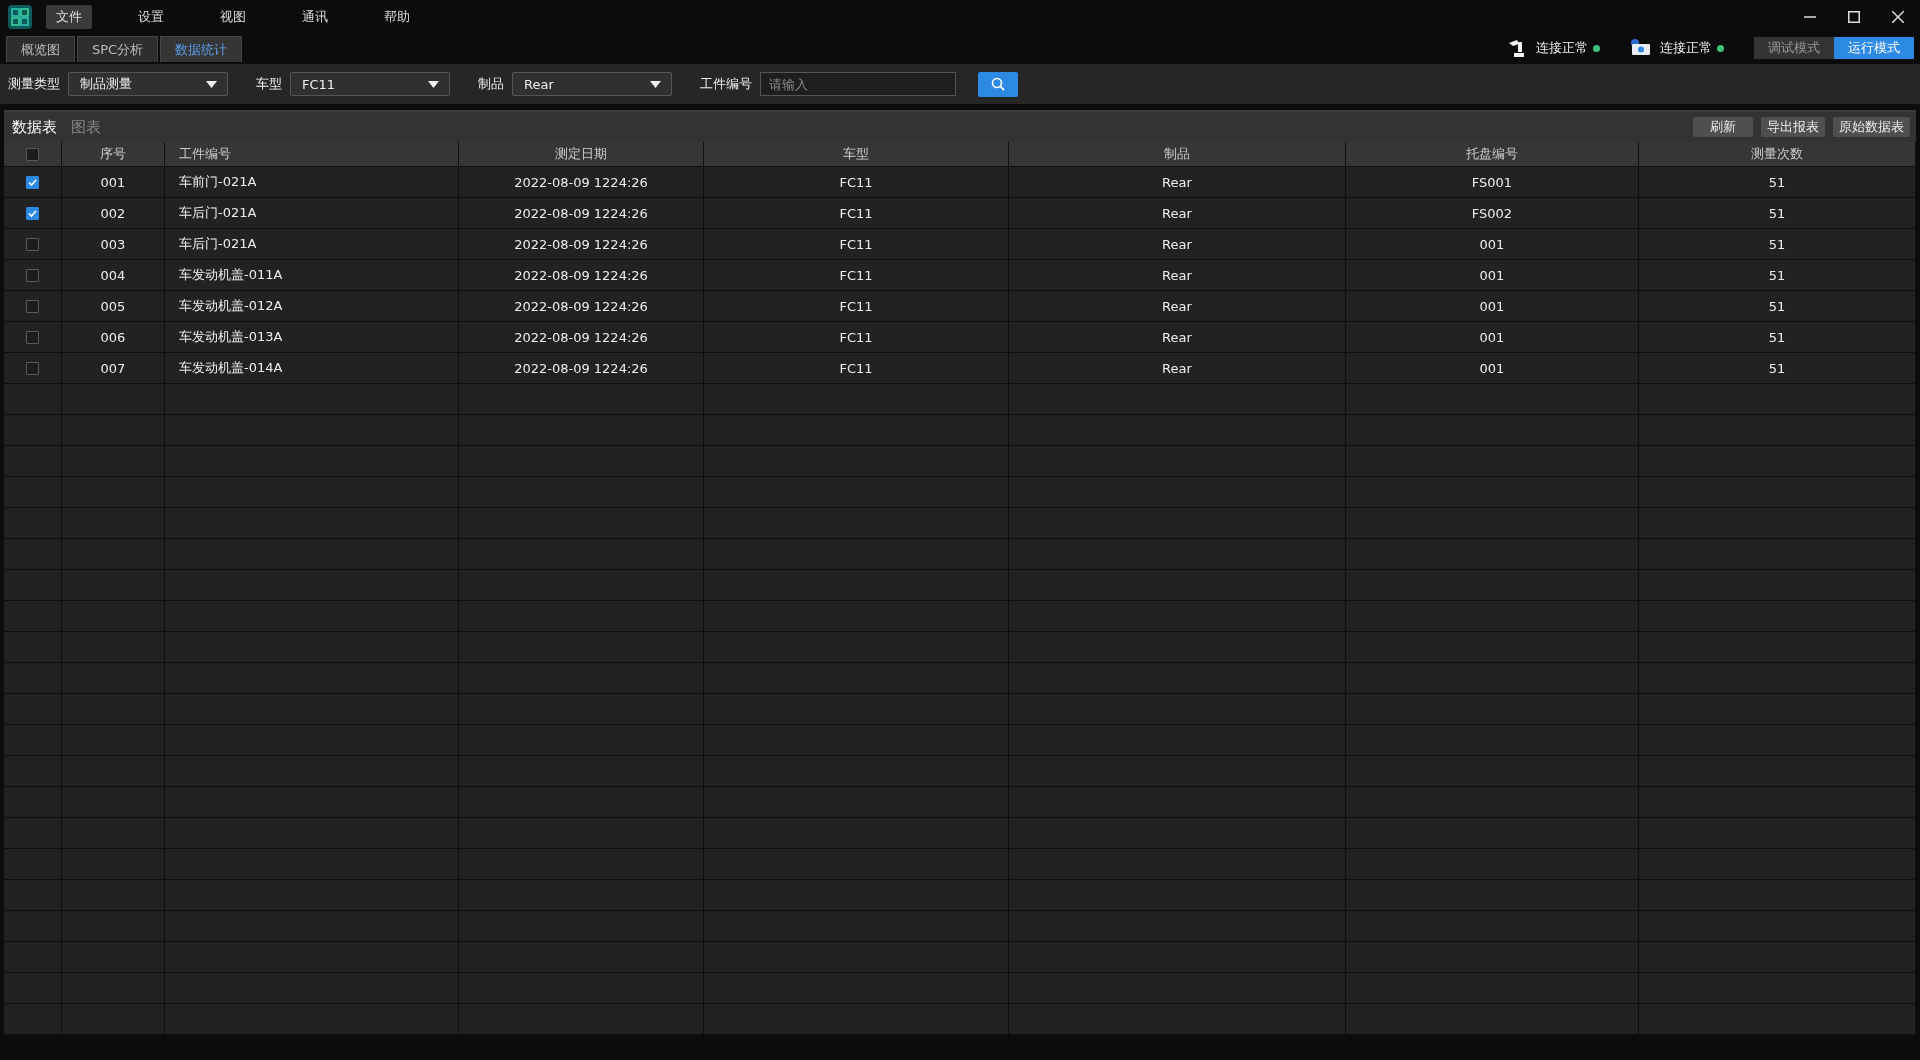 The height and width of the screenshot is (1060, 1920). I want to click on view-tab: 数据表, so click(34, 127).